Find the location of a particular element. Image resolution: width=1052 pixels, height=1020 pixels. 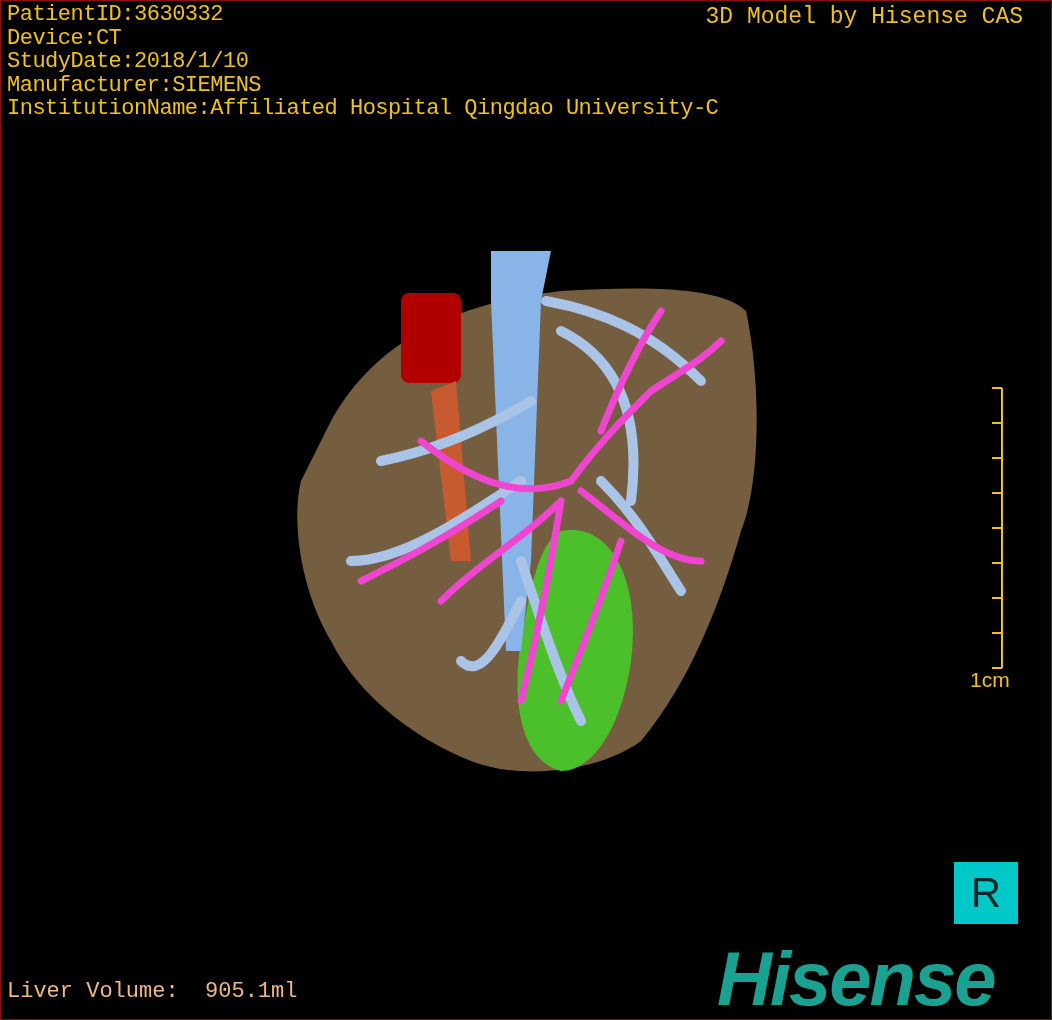

orientation-marker: R is located at coordinates (986, 893).